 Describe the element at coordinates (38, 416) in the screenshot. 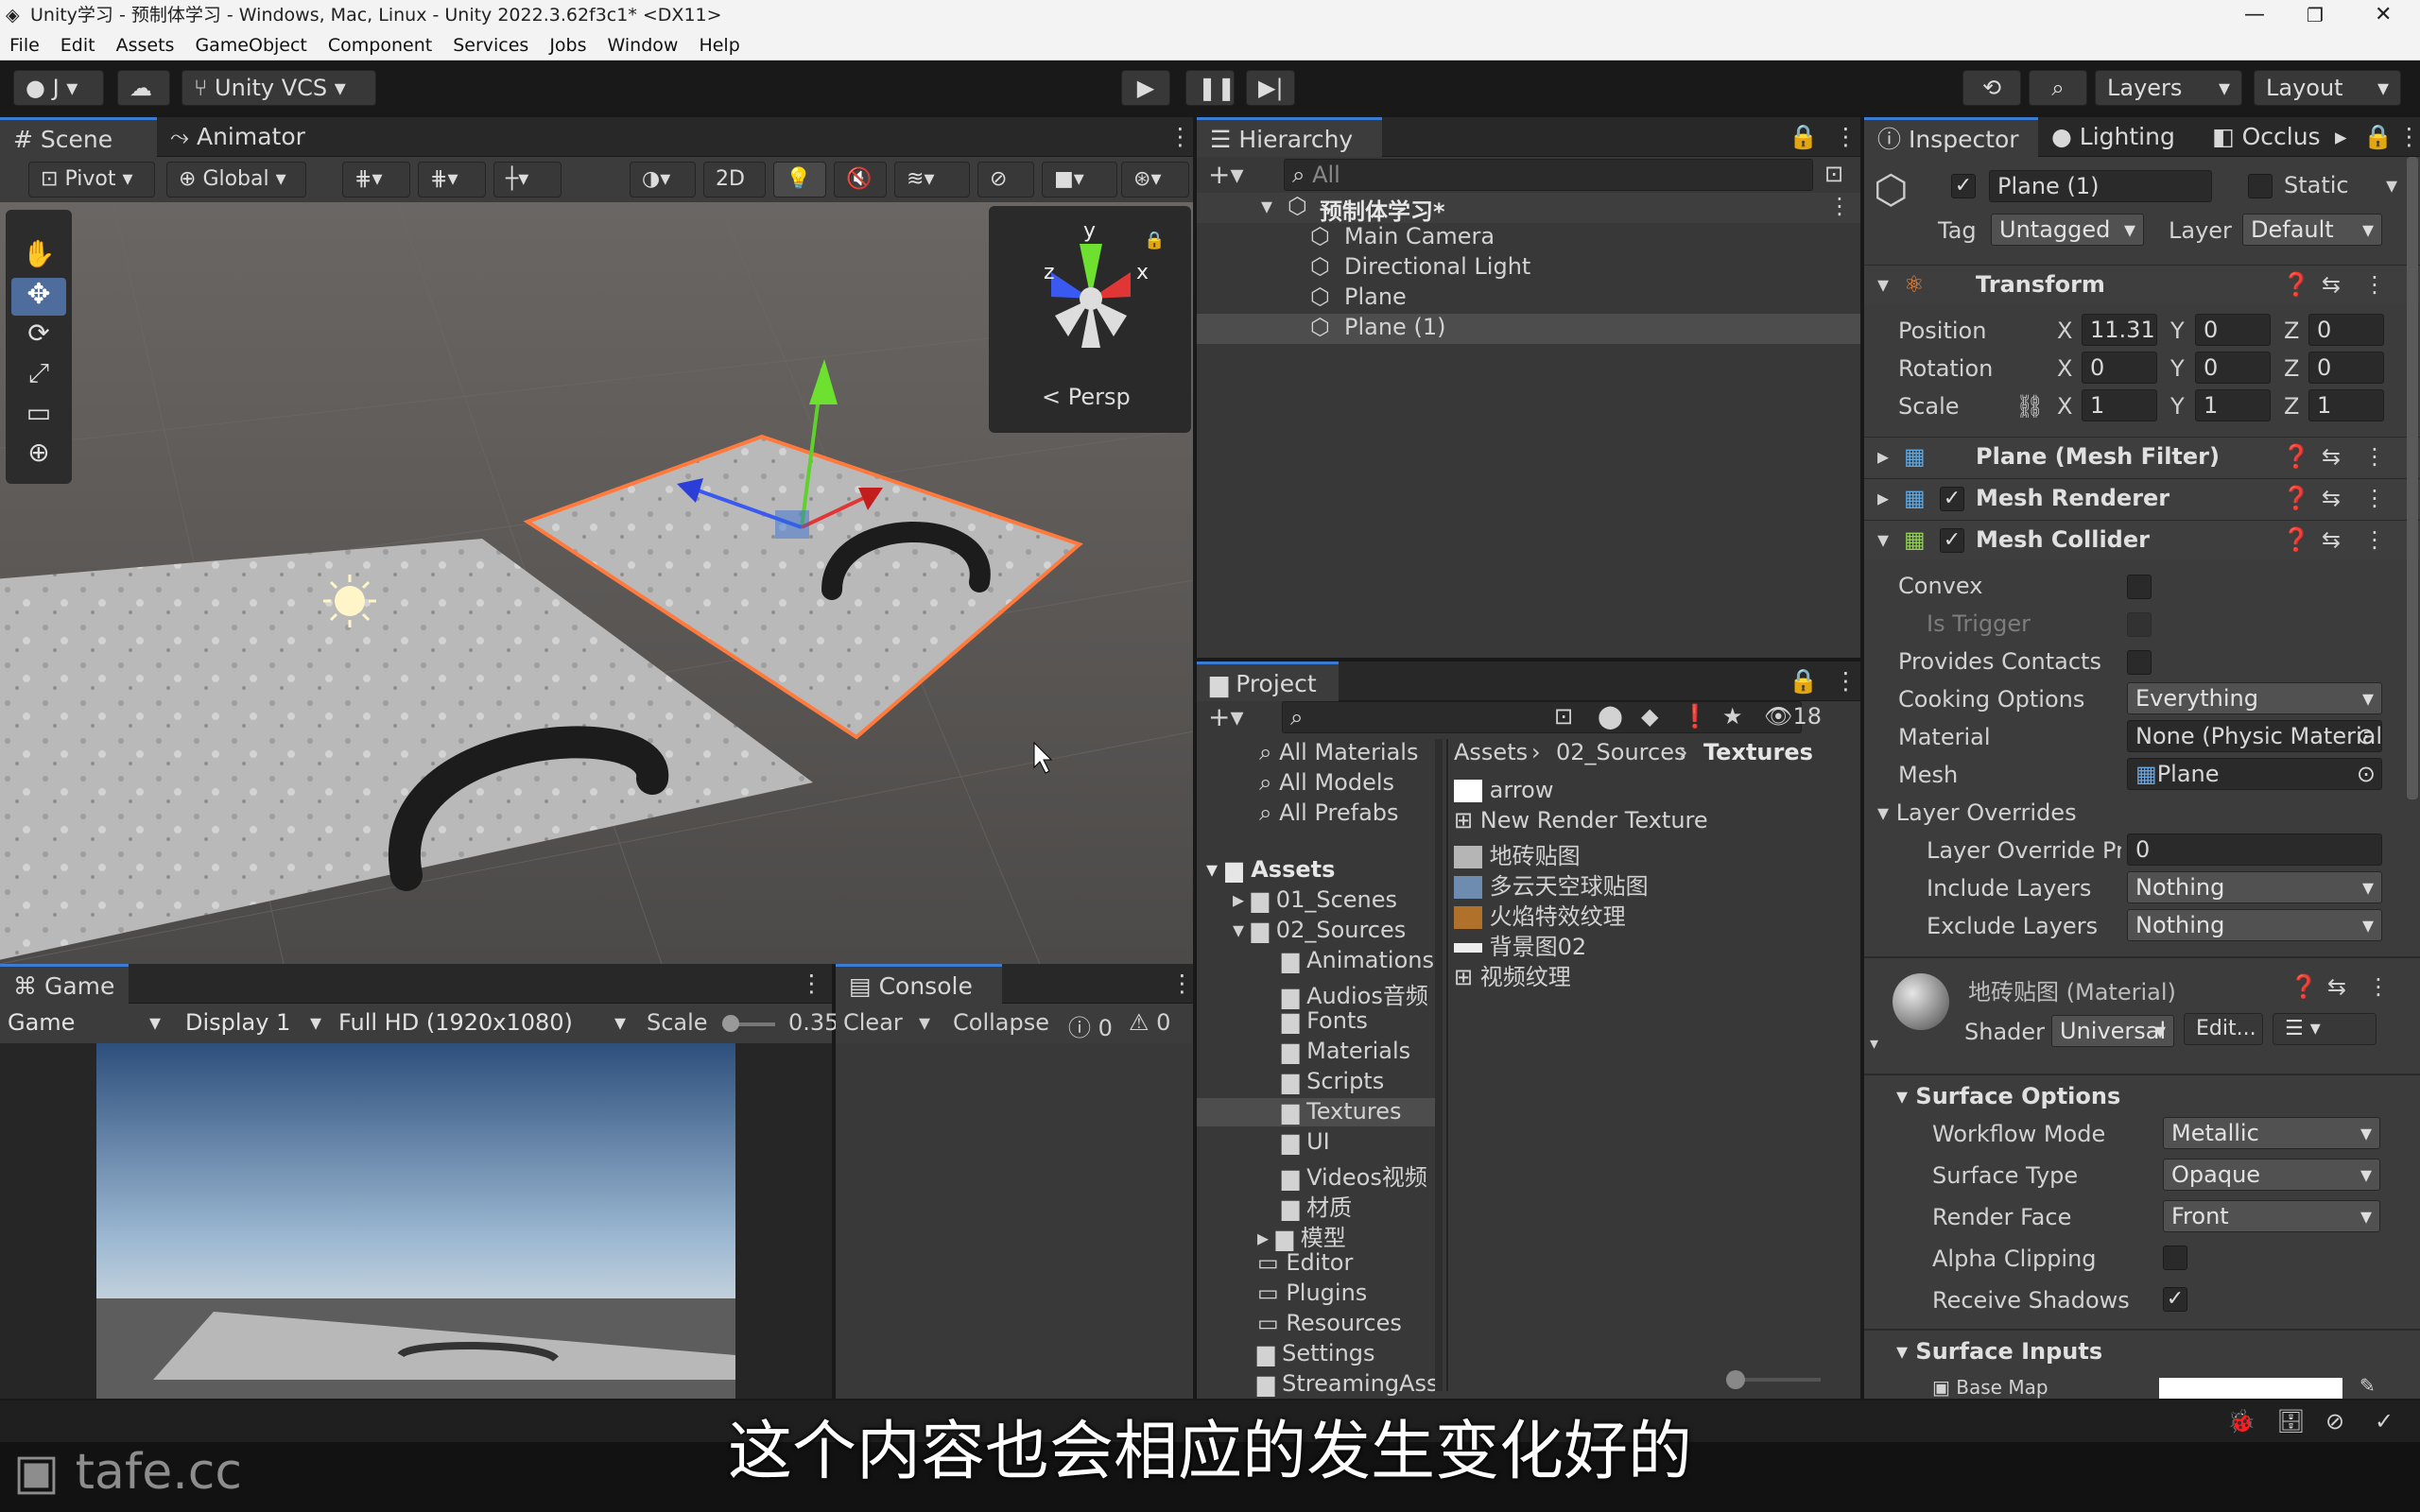

I see `rect-tool-icon: ▭` at that location.